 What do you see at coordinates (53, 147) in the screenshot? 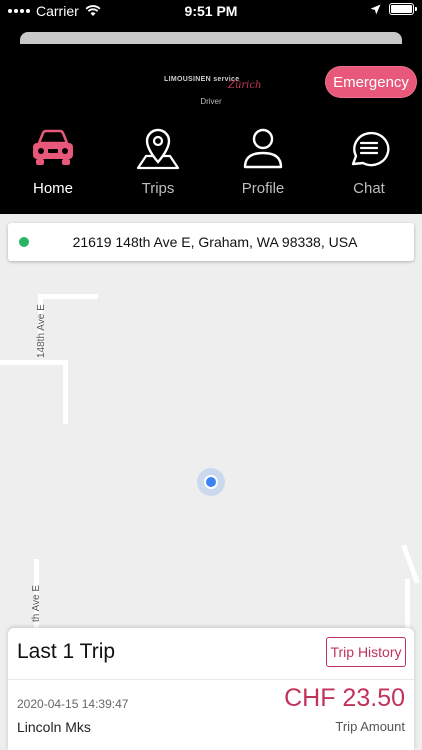
I see `car-icon` at bounding box center [53, 147].